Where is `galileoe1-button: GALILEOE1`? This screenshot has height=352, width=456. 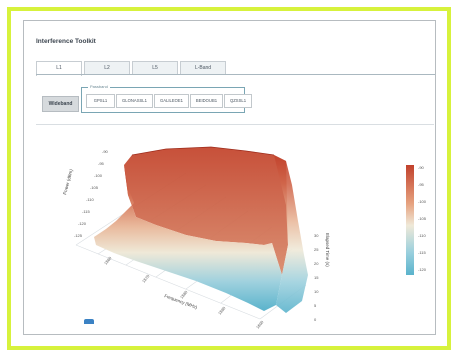 galileoe1-button: GALILEOE1 is located at coordinates (171, 101).